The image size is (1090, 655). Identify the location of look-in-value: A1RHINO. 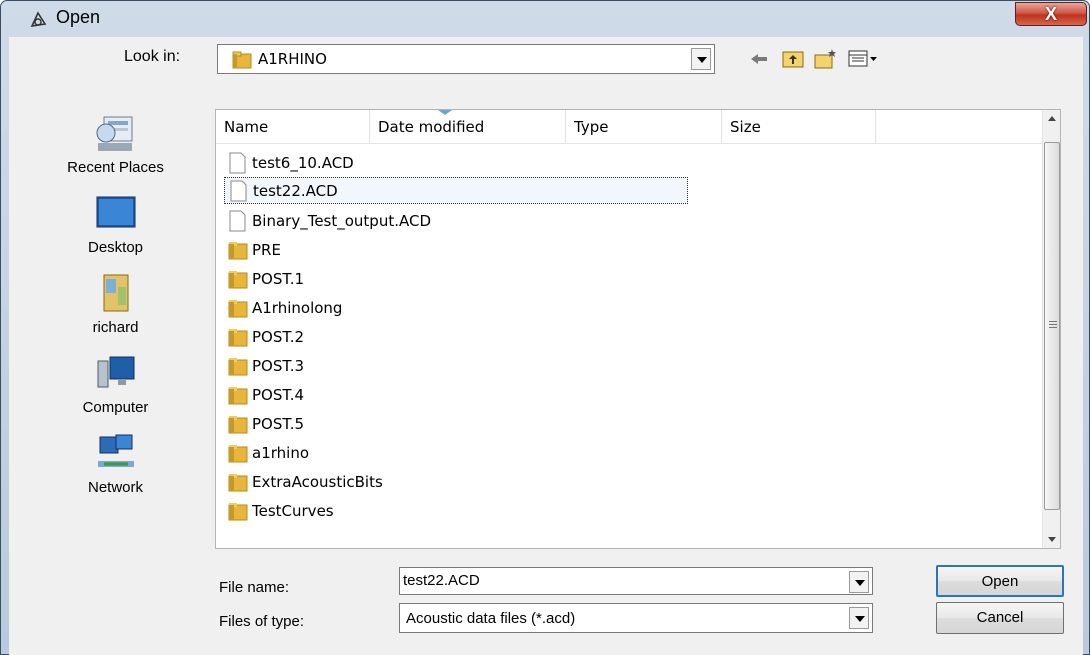
(292, 59).